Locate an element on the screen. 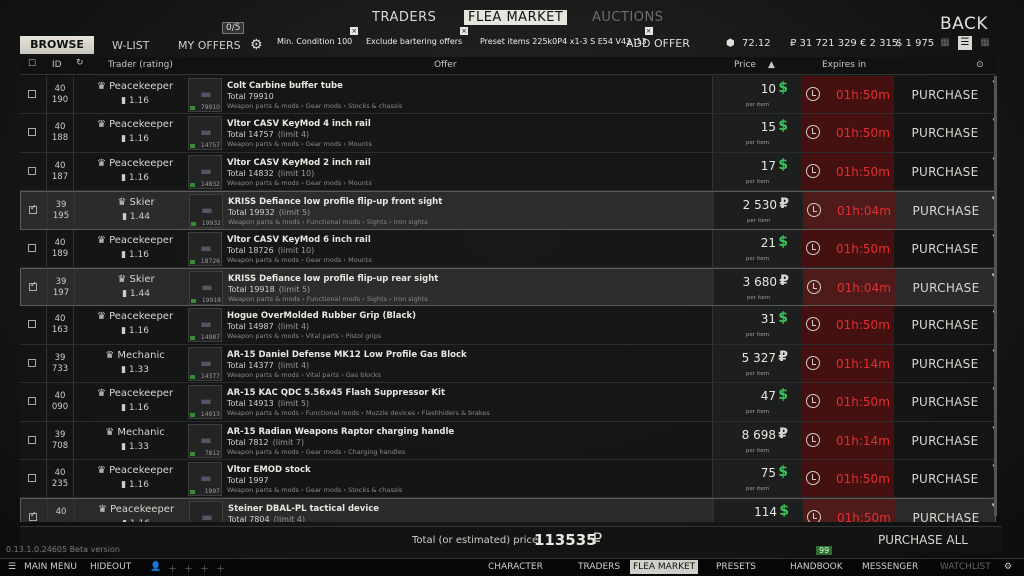 This screenshot has width=1024, height=576. taskbar-traders: TRADERS is located at coordinates (599, 567).